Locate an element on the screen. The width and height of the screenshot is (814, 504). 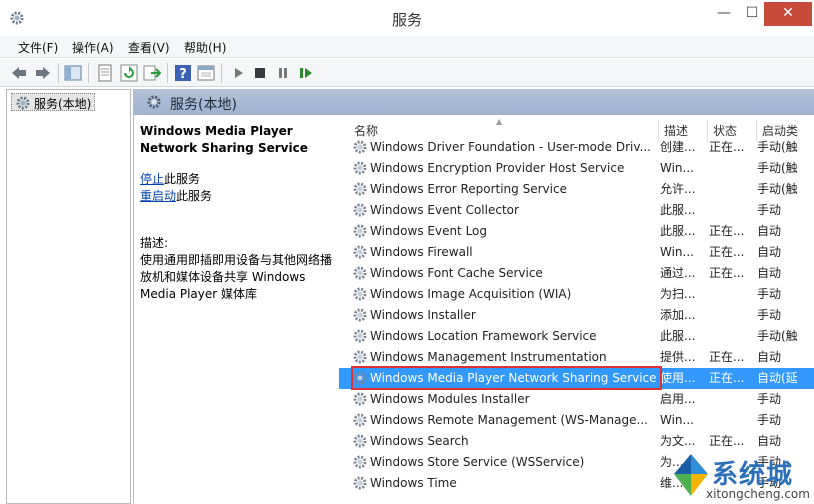
menu-view: 查看(V) is located at coordinates (149, 47).